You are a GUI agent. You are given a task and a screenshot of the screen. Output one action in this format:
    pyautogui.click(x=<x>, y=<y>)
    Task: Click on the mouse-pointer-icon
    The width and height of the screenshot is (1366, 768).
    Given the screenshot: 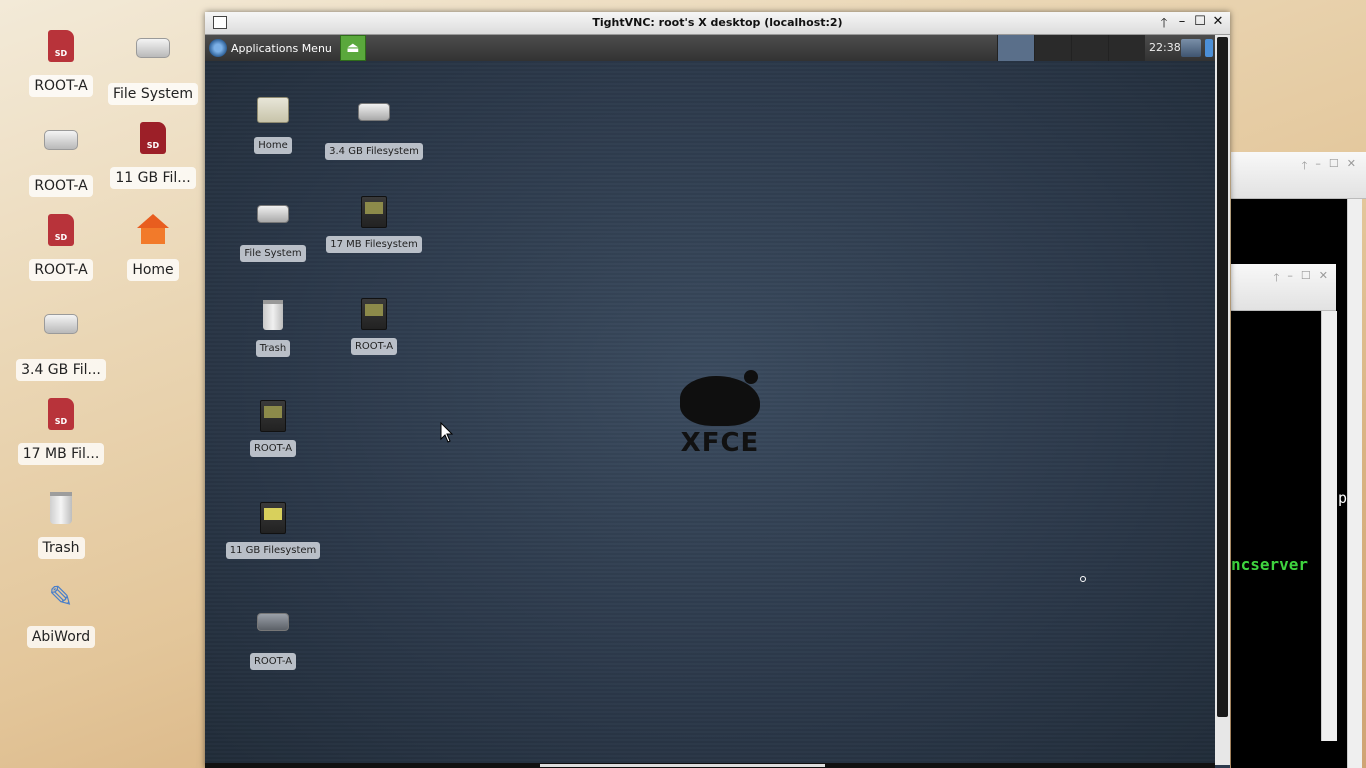 What is the action you would take?
    pyautogui.click(x=447, y=432)
    